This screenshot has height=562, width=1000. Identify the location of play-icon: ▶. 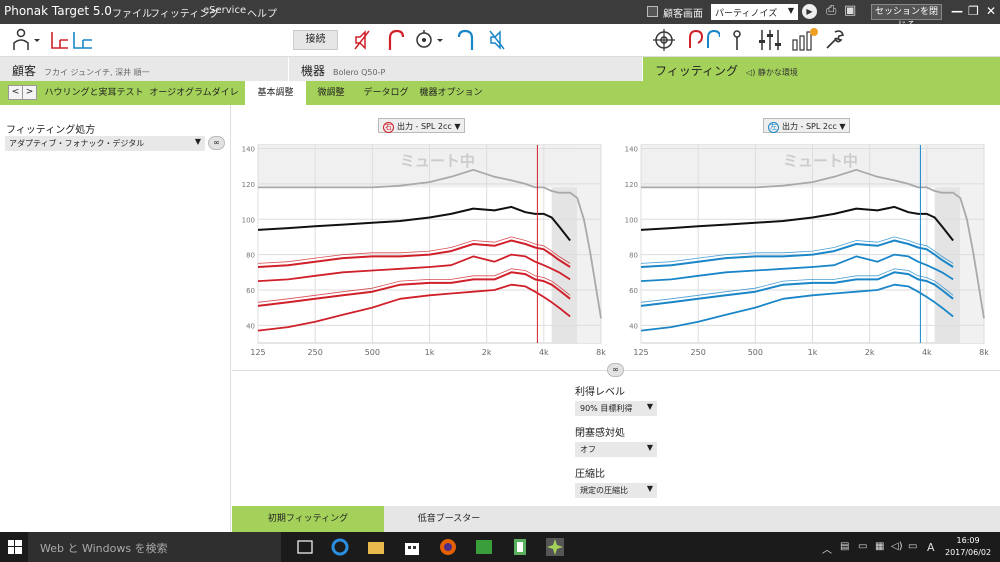
(809, 11).